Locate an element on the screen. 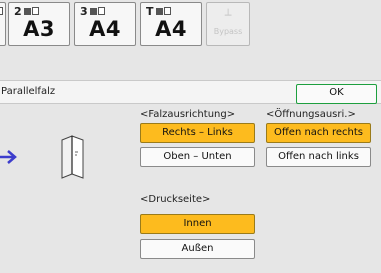 This screenshot has height=273, width=381. print-side-inner-button: Innen is located at coordinates (197, 224).